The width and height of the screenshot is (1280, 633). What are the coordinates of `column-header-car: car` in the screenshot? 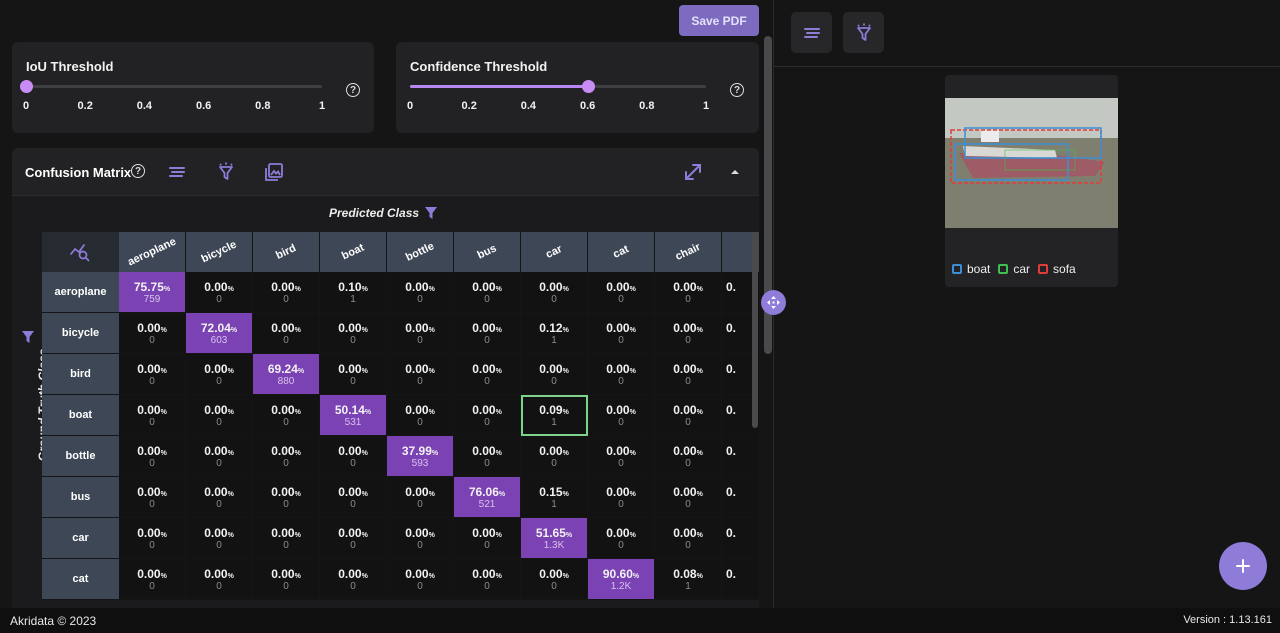 It's located at (554, 252).